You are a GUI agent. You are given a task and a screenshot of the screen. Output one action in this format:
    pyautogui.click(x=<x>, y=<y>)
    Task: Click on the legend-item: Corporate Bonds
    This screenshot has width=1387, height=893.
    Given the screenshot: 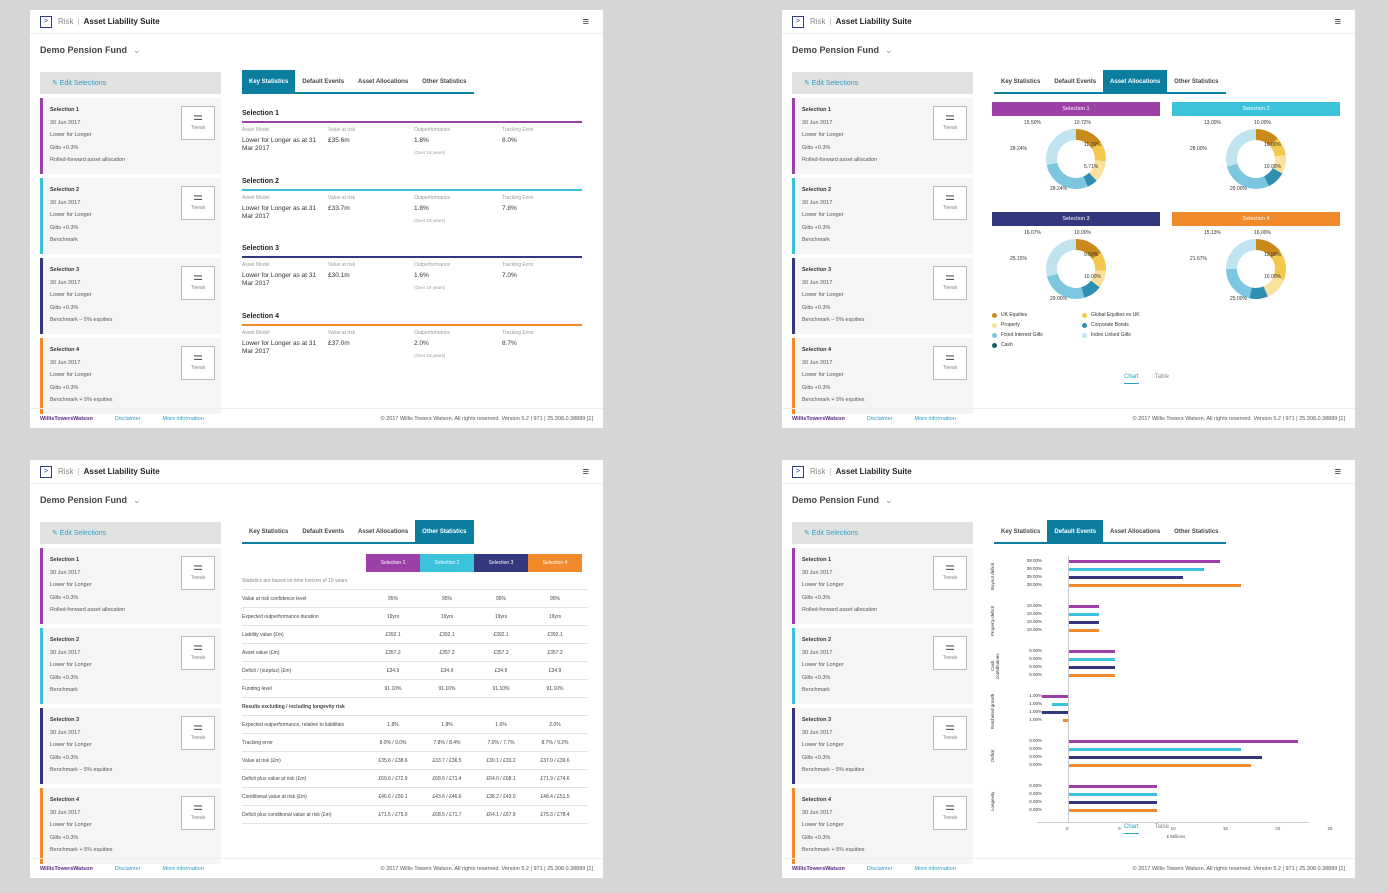 What is the action you would take?
    pyautogui.click(x=1127, y=325)
    